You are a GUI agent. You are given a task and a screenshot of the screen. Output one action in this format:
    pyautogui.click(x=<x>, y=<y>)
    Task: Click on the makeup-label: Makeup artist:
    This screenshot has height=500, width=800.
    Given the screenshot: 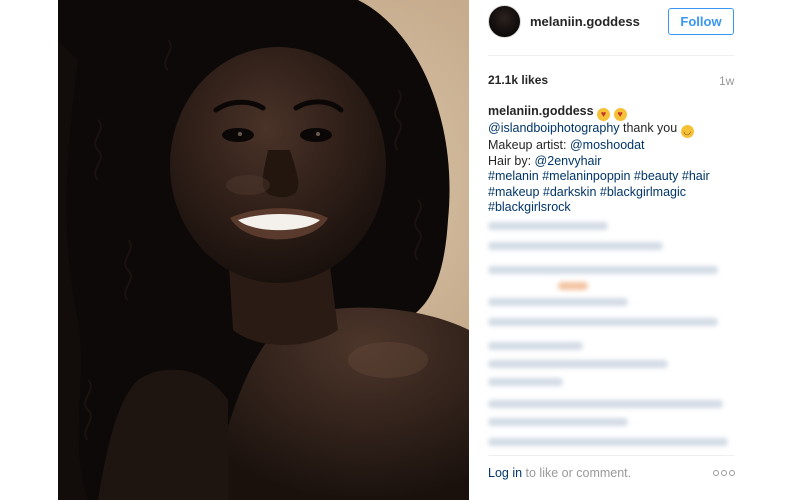 What is the action you would take?
    pyautogui.click(x=529, y=145)
    